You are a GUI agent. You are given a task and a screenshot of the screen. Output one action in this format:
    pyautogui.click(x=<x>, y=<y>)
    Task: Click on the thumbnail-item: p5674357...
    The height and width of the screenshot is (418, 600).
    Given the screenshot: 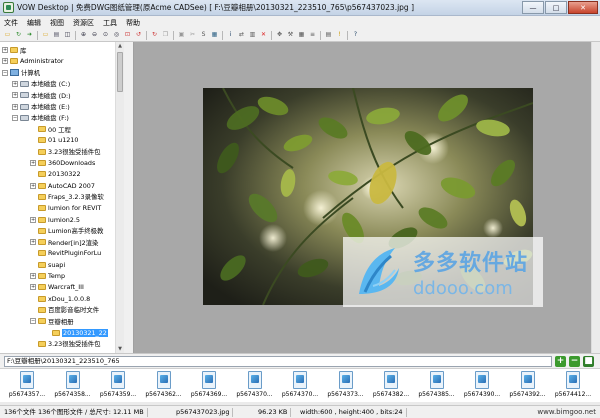 What is the action you would take?
    pyautogui.click(x=27, y=387)
    